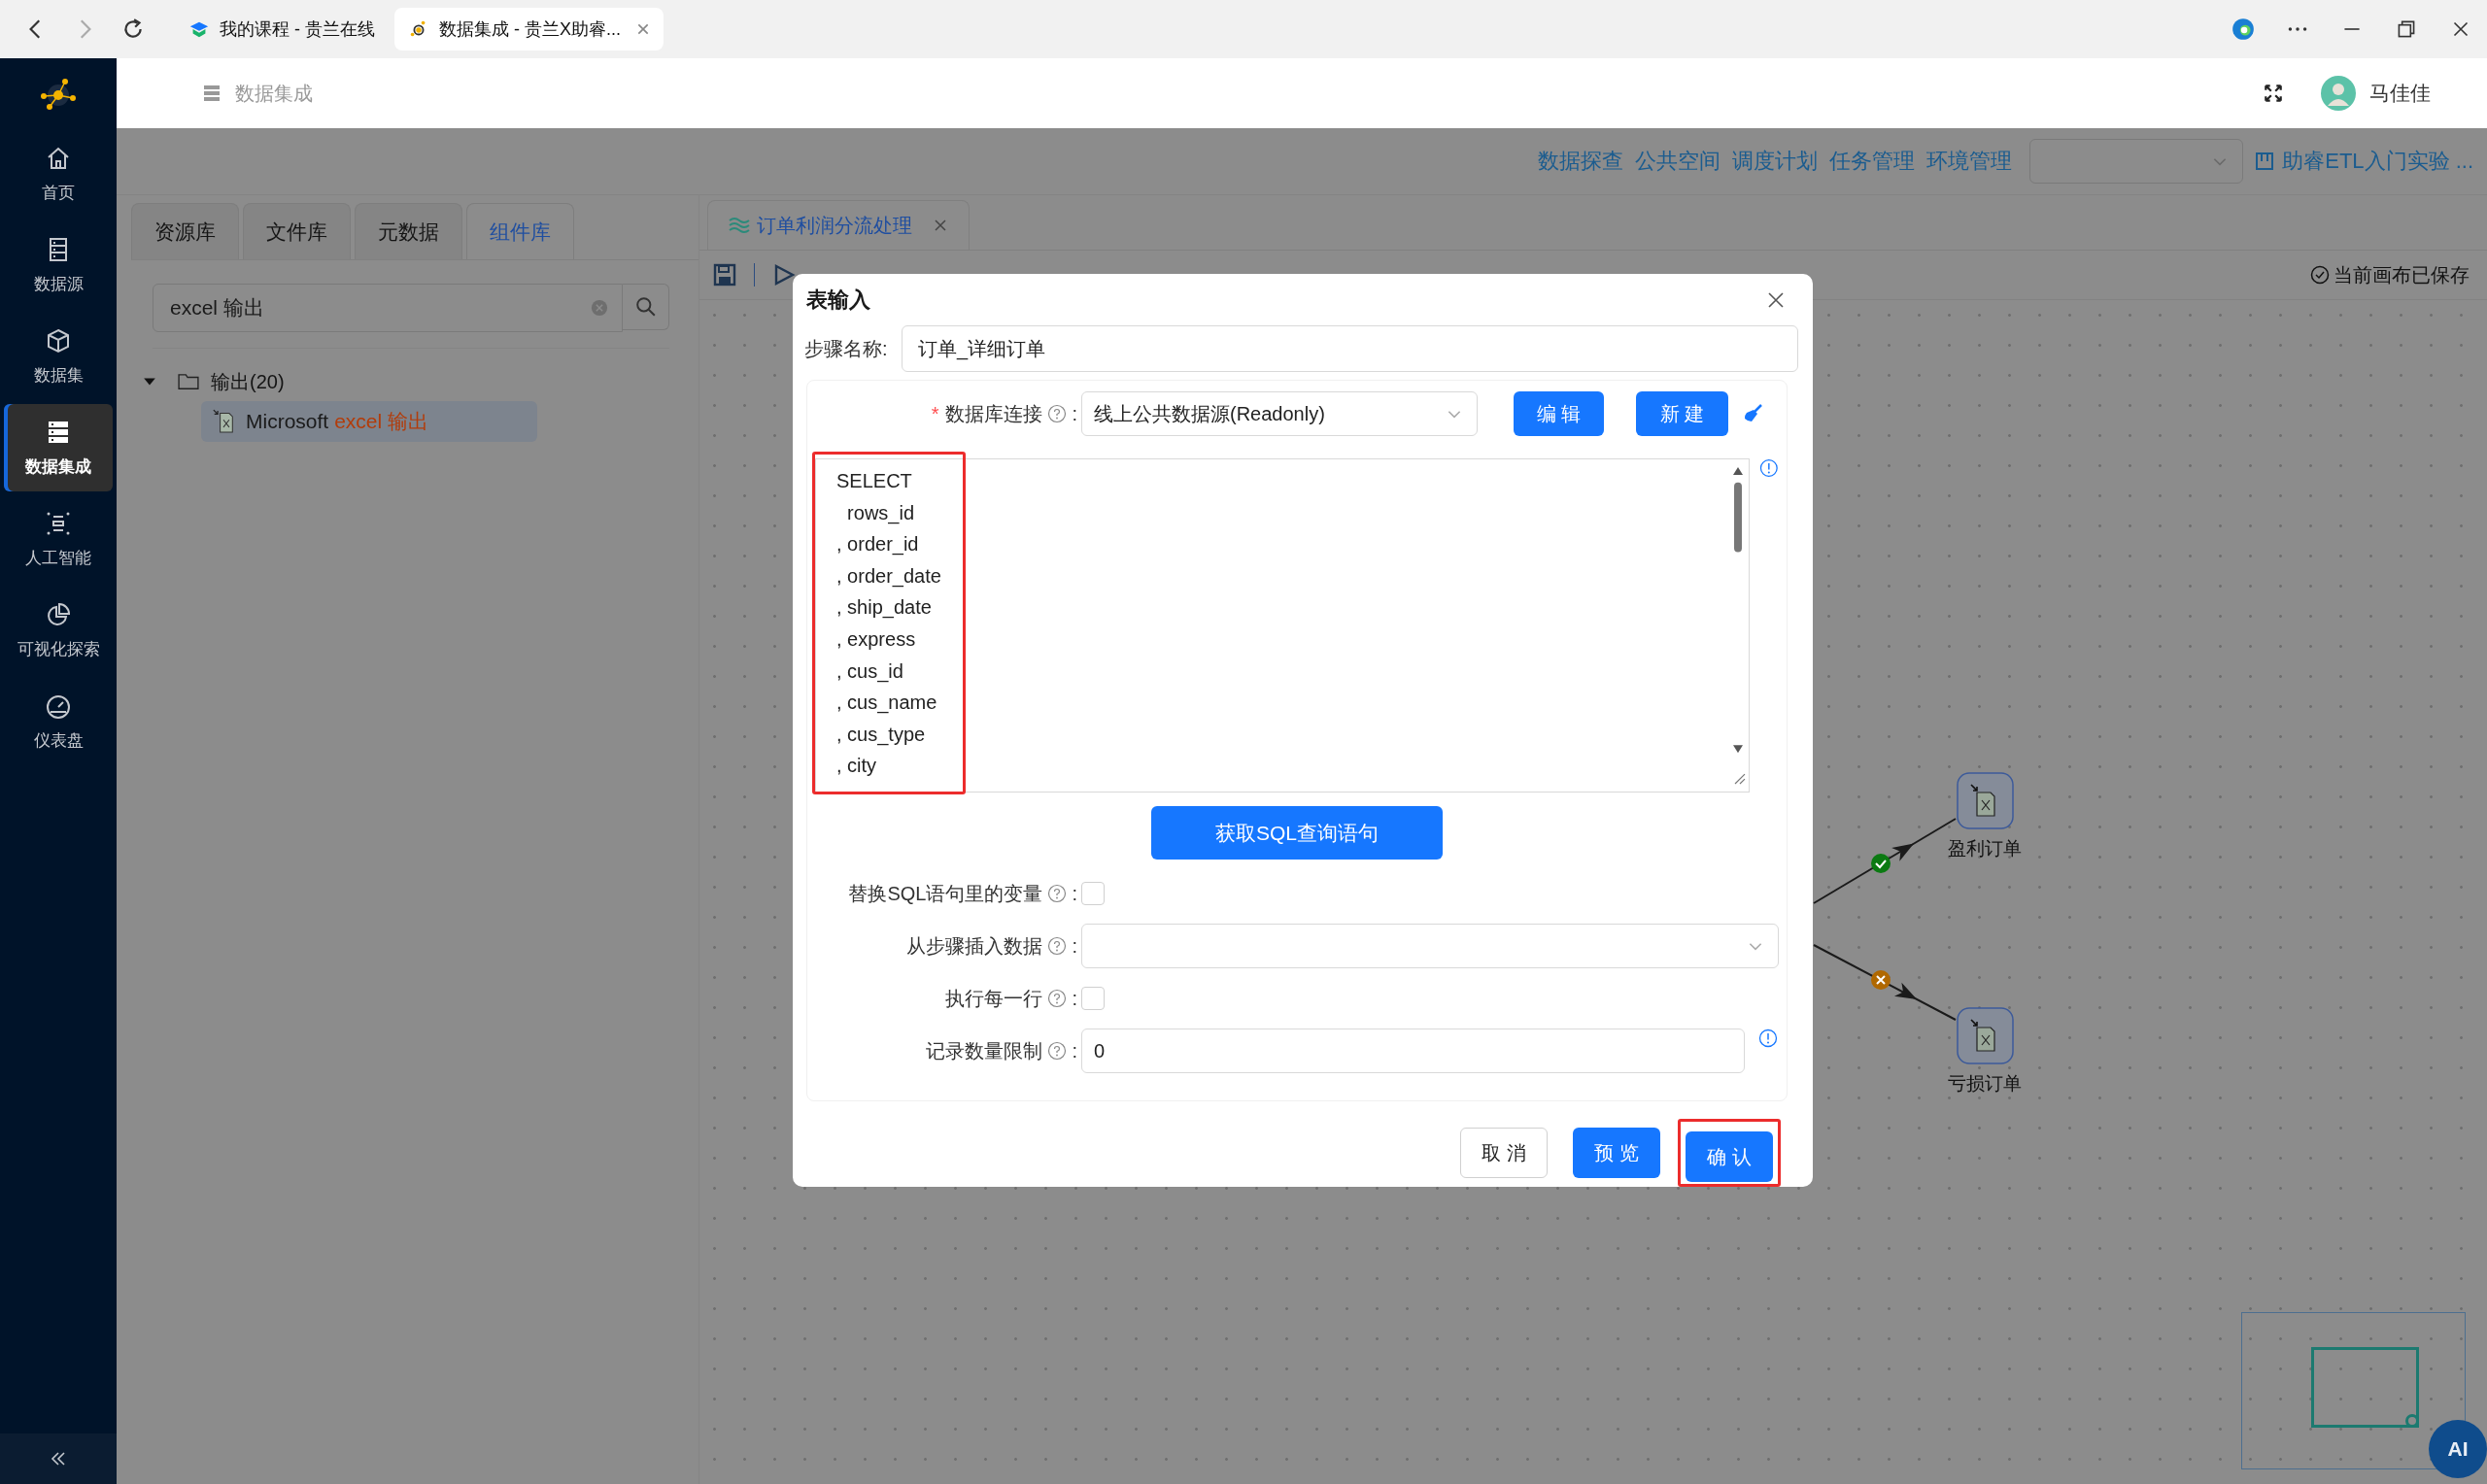 This screenshot has height=1484, width=2487. Describe the element at coordinates (369, 421) in the screenshot. I see `tree-item: Microsoft excel 输出` at that location.